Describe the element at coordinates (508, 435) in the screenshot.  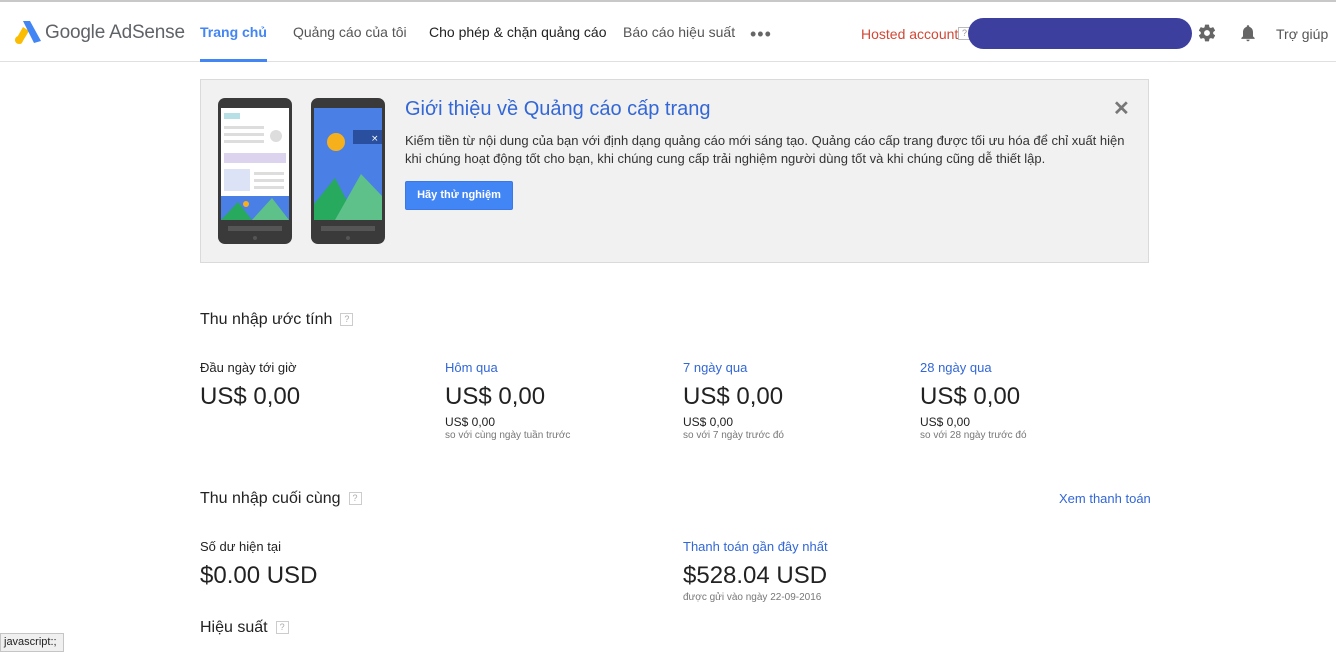
I see `yesterday-compare-text: so với cùng ngày tuần trước` at that location.